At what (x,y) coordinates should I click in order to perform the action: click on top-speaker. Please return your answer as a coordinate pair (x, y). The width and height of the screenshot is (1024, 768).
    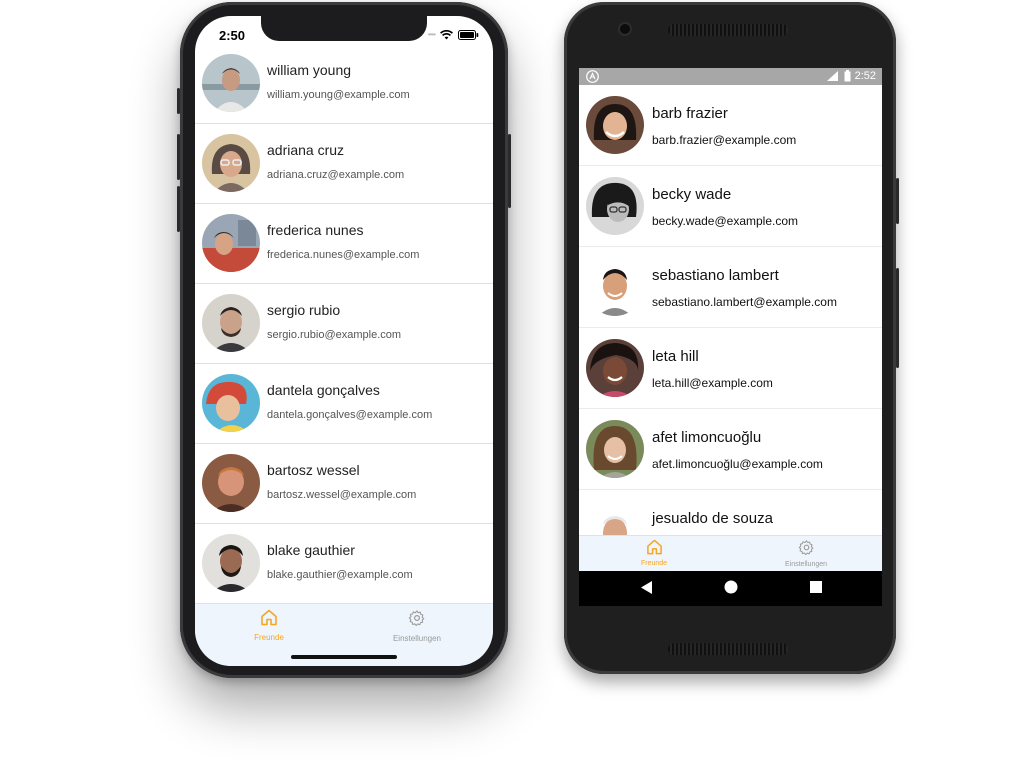
    Looking at the image, I should click on (728, 30).